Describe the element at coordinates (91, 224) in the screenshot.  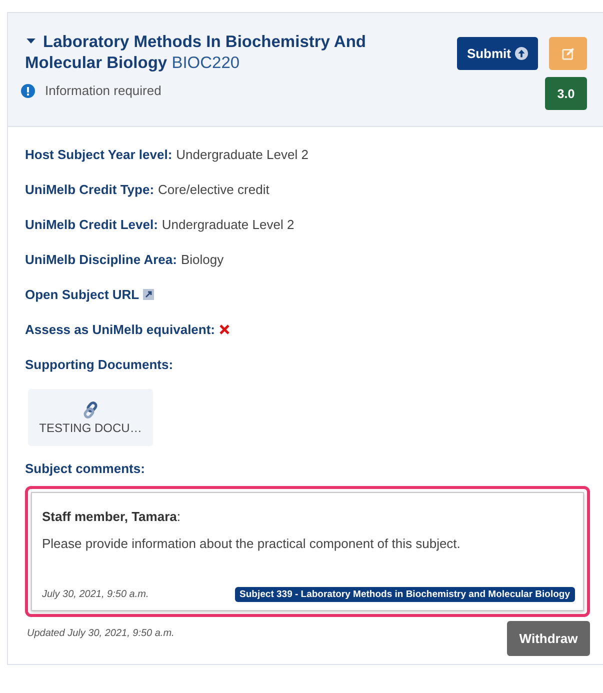
I see `field-label: UniMelb Credit Level:` at that location.